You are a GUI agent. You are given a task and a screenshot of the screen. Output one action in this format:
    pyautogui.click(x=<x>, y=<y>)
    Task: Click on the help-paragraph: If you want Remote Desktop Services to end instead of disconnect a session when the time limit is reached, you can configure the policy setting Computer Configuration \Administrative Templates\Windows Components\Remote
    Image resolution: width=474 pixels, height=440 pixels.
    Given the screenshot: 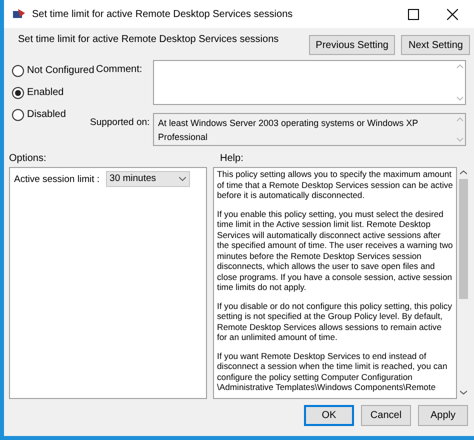 What is the action you would take?
    pyautogui.click(x=332, y=371)
    